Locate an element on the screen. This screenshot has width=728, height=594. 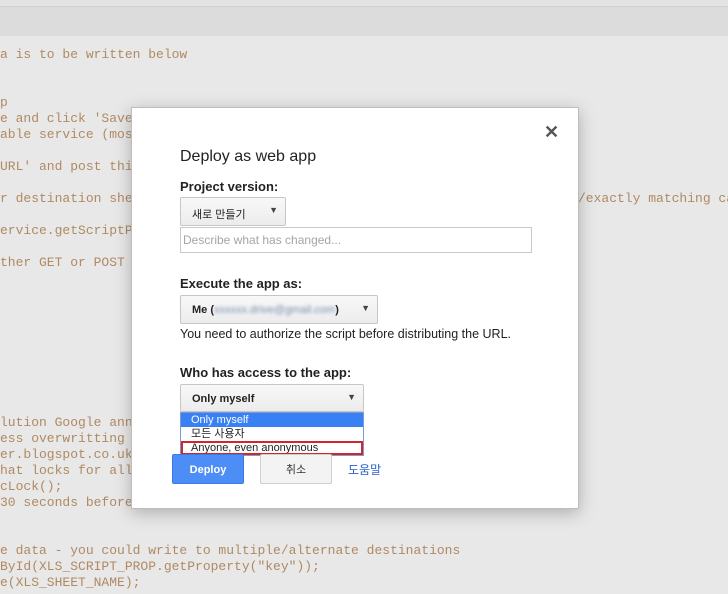
execute-as-value: Me (xxxxxx.drive@gmail.com) is located at coordinates (265, 310).